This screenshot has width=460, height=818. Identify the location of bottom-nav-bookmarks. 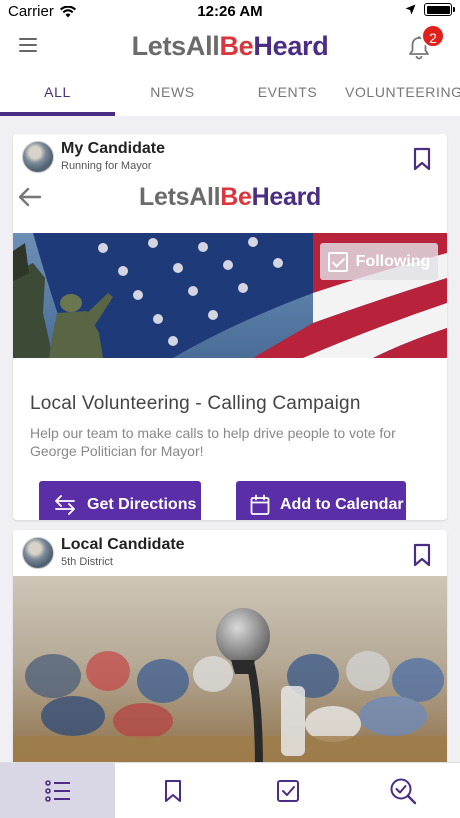
(172, 790).